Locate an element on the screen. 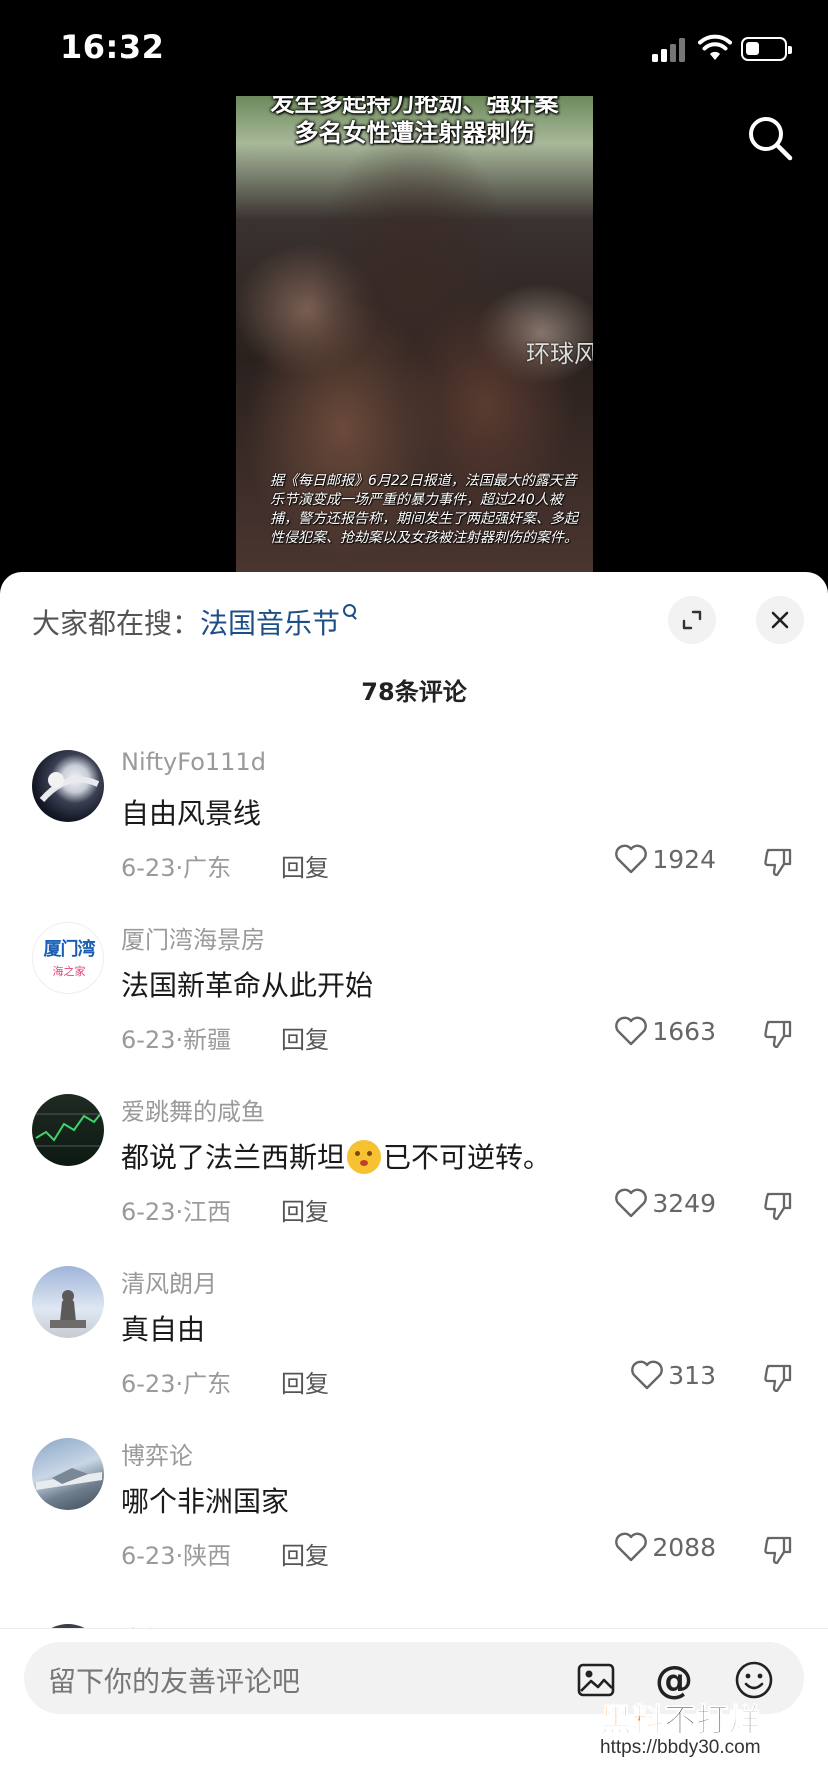 The width and height of the screenshot is (828, 1792). kissing-face-emoji-icon is located at coordinates (364, 1157).